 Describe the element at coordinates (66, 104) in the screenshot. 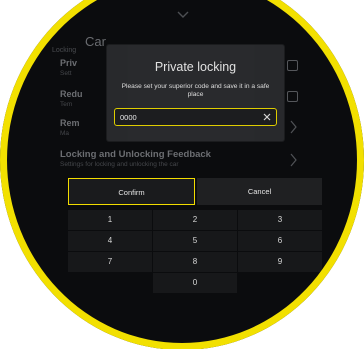

I see `setting-row-subtitle: Tem` at that location.